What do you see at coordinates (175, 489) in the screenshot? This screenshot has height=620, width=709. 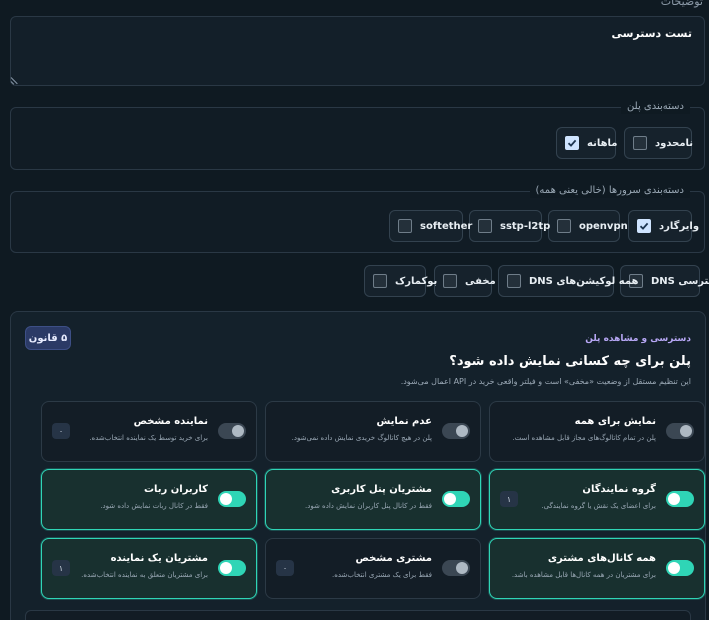 I see `rule-title: کاربران ربات` at bounding box center [175, 489].